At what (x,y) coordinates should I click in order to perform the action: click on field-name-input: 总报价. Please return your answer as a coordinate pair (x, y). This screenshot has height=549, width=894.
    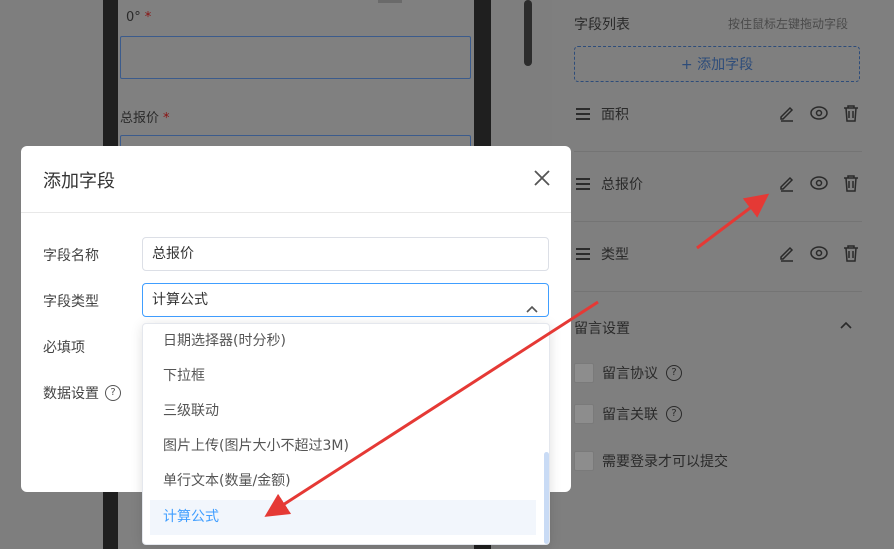
    Looking at the image, I should click on (345, 254).